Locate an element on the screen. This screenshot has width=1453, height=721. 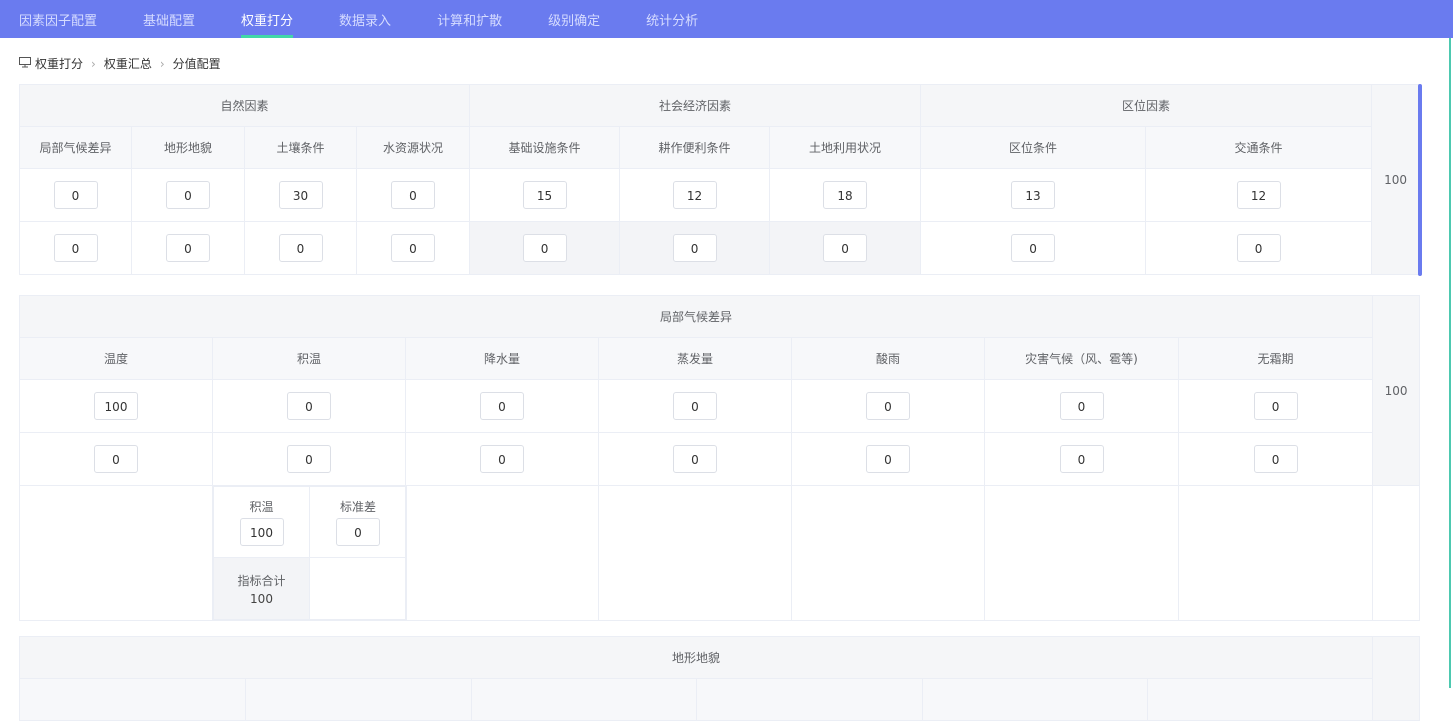
indicator-sum-value: 100 is located at coordinates (261, 598).